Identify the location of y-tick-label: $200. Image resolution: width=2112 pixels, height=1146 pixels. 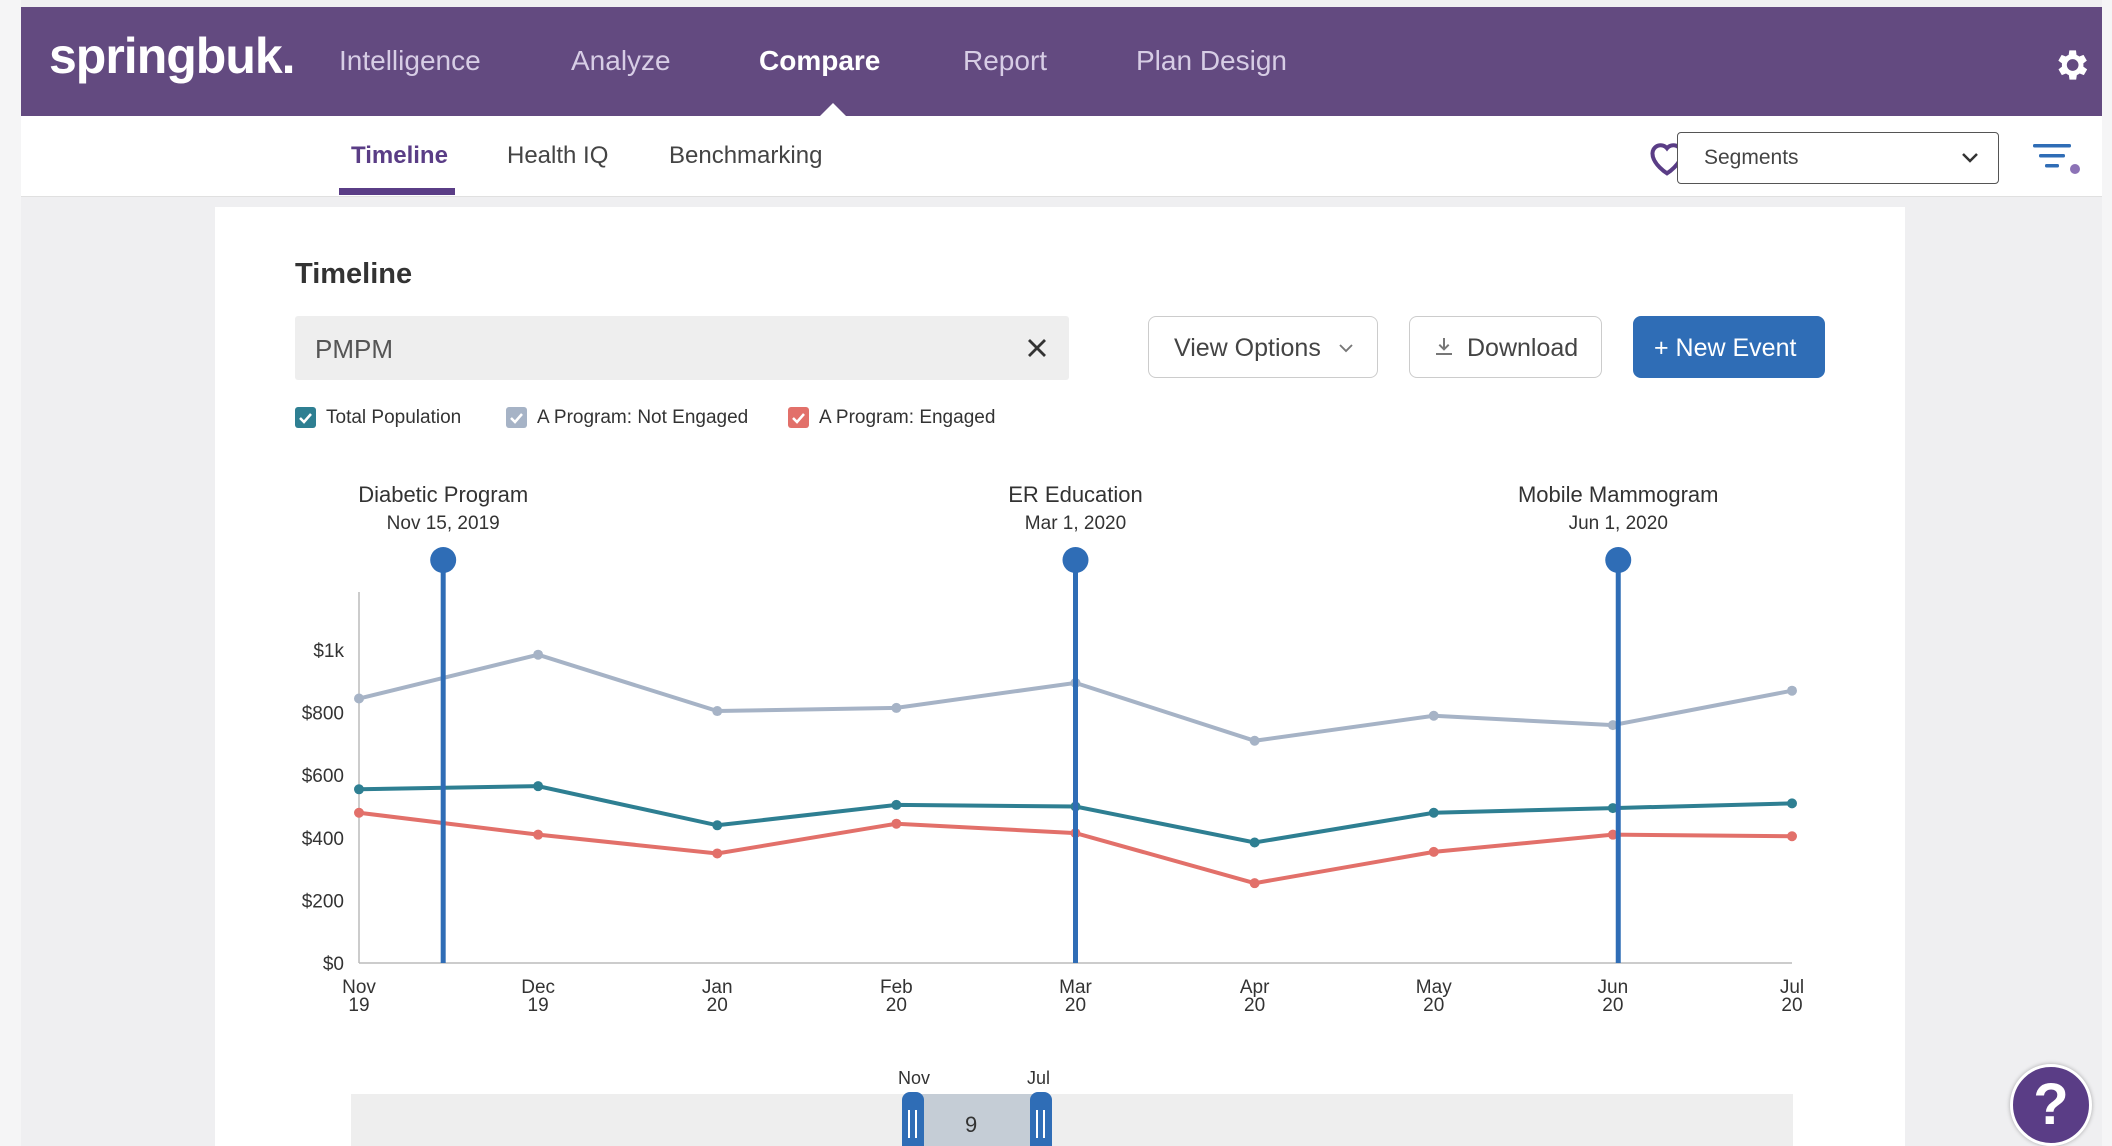
(323, 901).